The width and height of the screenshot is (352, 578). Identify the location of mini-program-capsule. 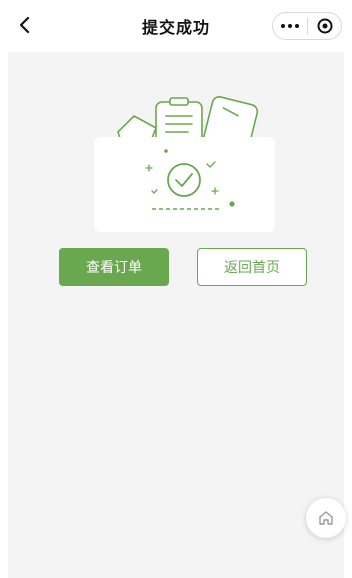
(307, 26).